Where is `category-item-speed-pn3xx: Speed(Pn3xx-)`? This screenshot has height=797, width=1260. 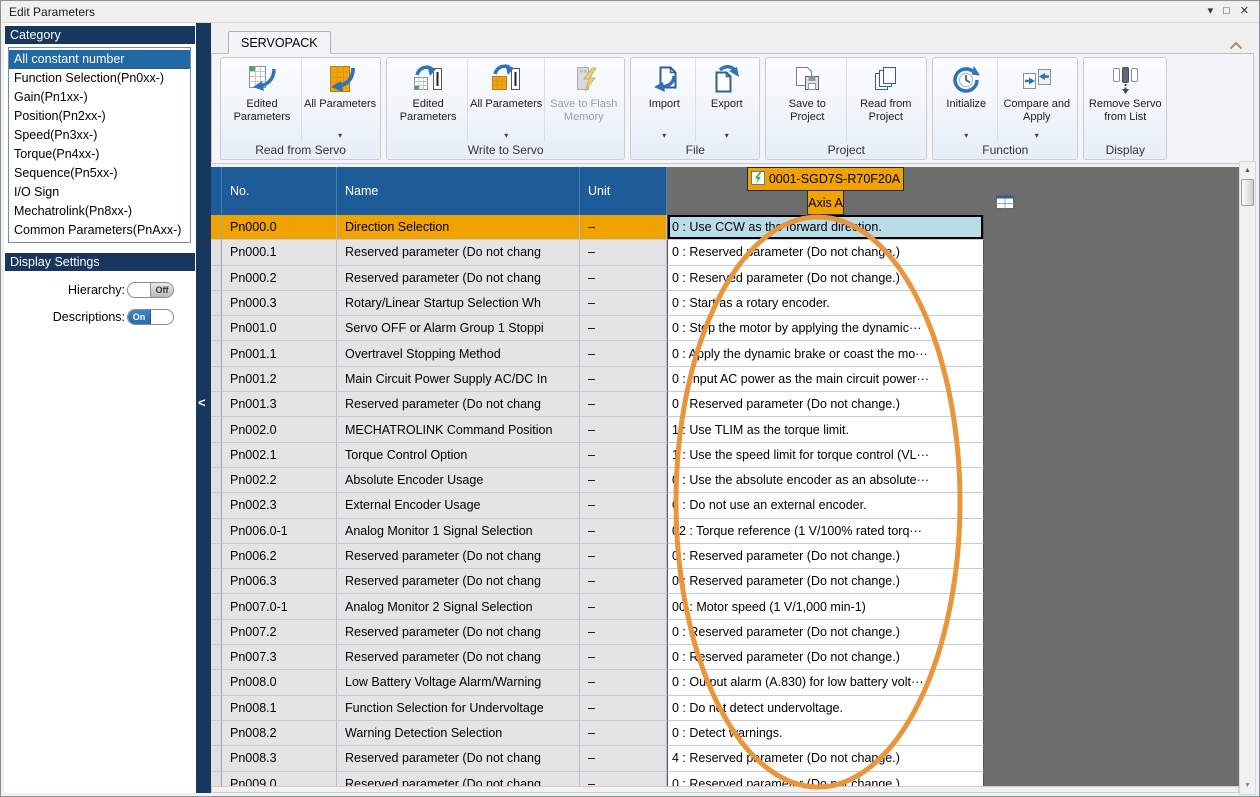
category-item-speed-pn3xx: Speed(Pn3xx-) is located at coordinates (99, 135).